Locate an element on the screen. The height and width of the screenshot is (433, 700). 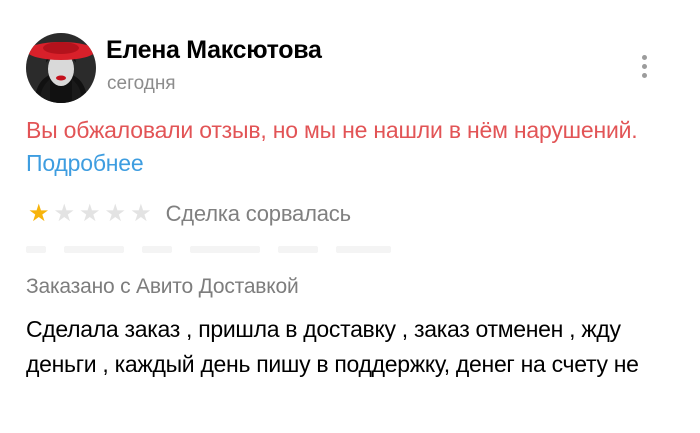
rating-stars: ★ ★ ★ ★ ★ is located at coordinates (90, 214).